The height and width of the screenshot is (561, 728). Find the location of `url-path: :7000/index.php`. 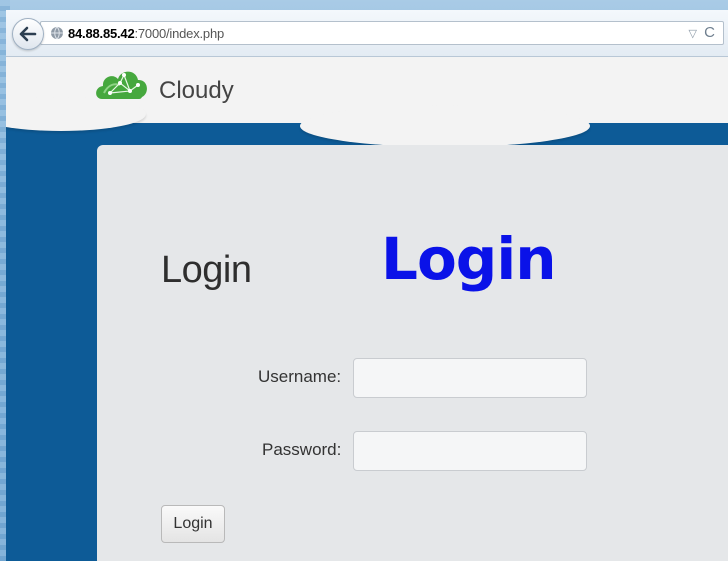

url-path: :7000/index.php is located at coordinates (179, 33).